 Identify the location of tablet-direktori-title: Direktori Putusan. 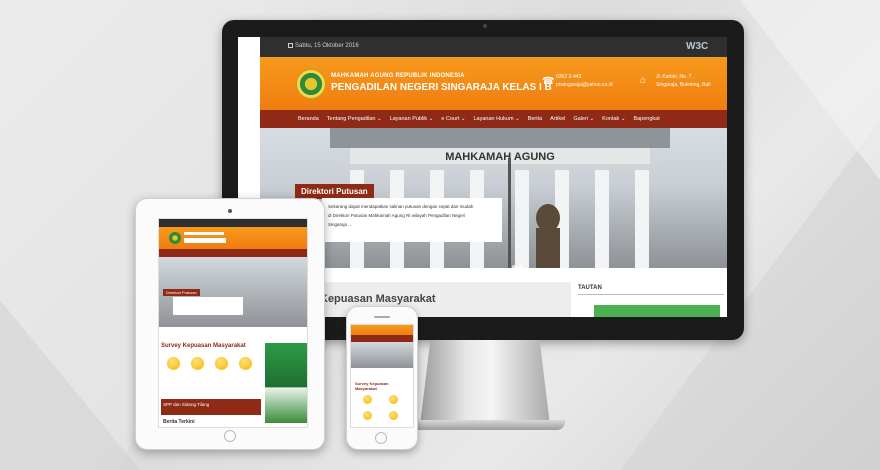
(181, 292).